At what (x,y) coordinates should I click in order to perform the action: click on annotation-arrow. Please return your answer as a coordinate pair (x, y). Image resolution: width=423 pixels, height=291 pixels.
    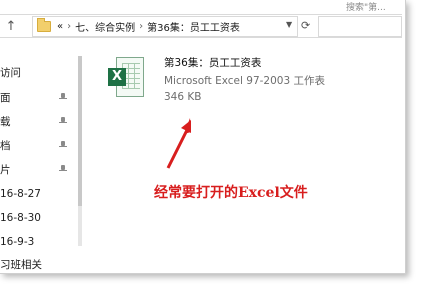
    Looking at the image, I should click on (178, 143).